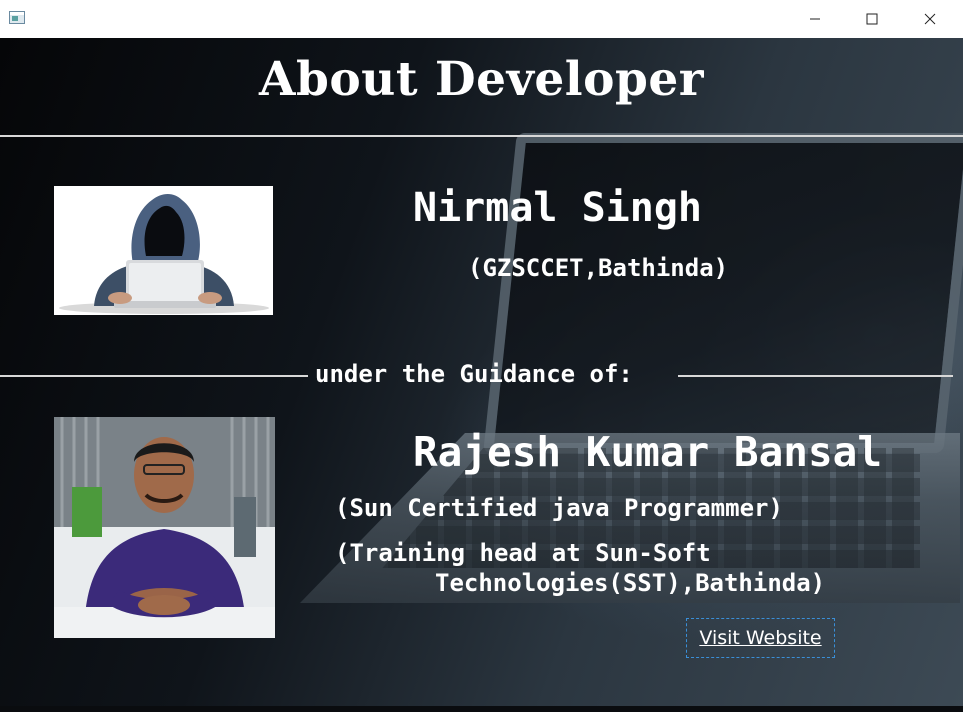 This screenshot has height=717, width=963. I want to click on window-titlebar, so click(481, 19).